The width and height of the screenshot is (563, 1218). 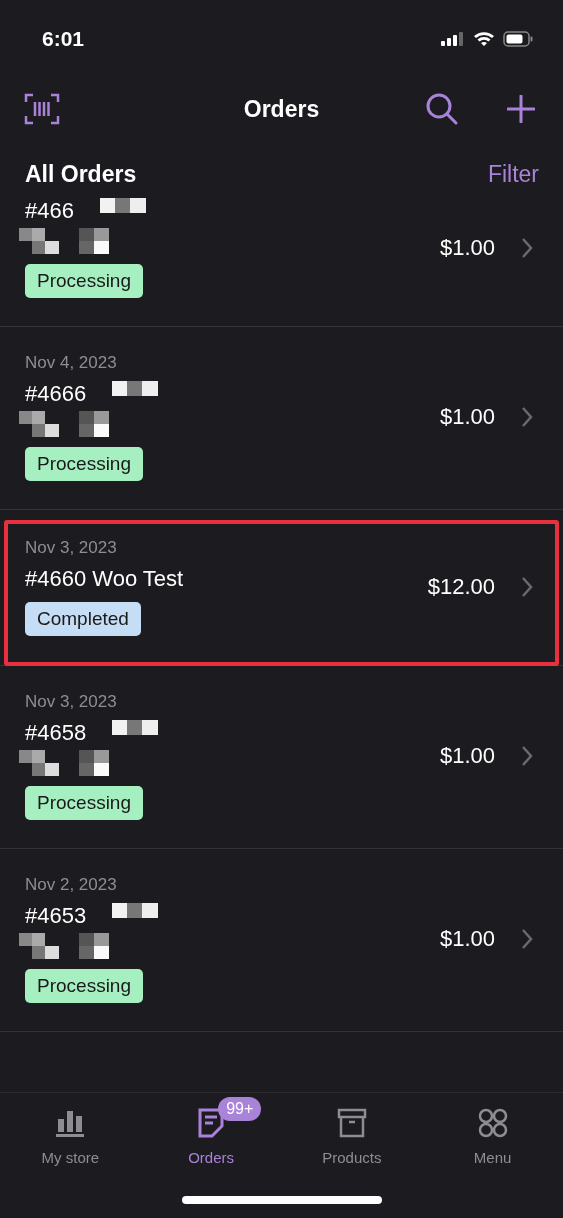 I want to click on document-icon, so click(x=211, y=1123).